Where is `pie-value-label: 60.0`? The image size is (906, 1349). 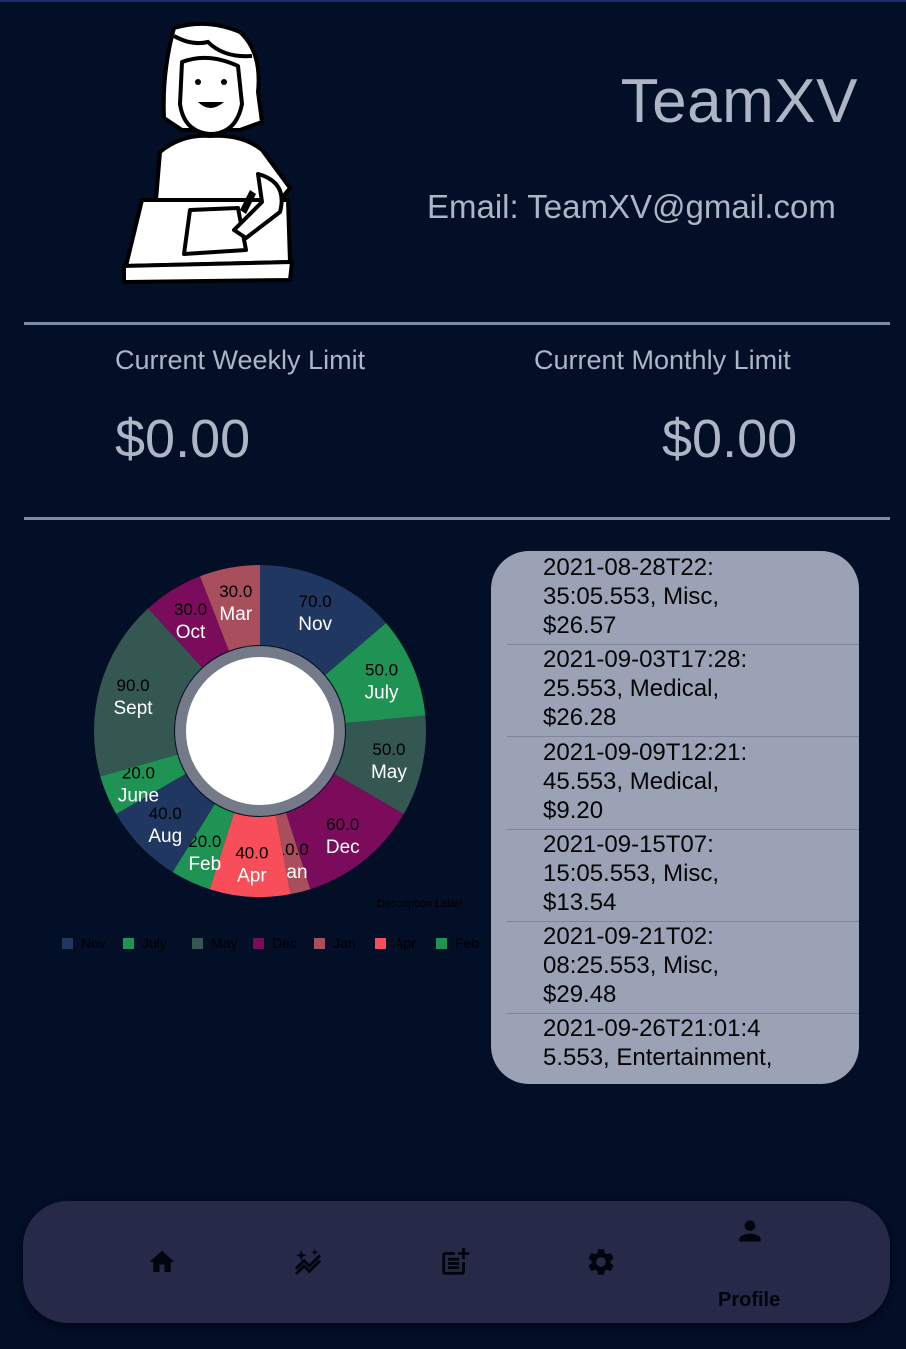 pie-value-label: 60.0 is located at coordinates (342, 824).